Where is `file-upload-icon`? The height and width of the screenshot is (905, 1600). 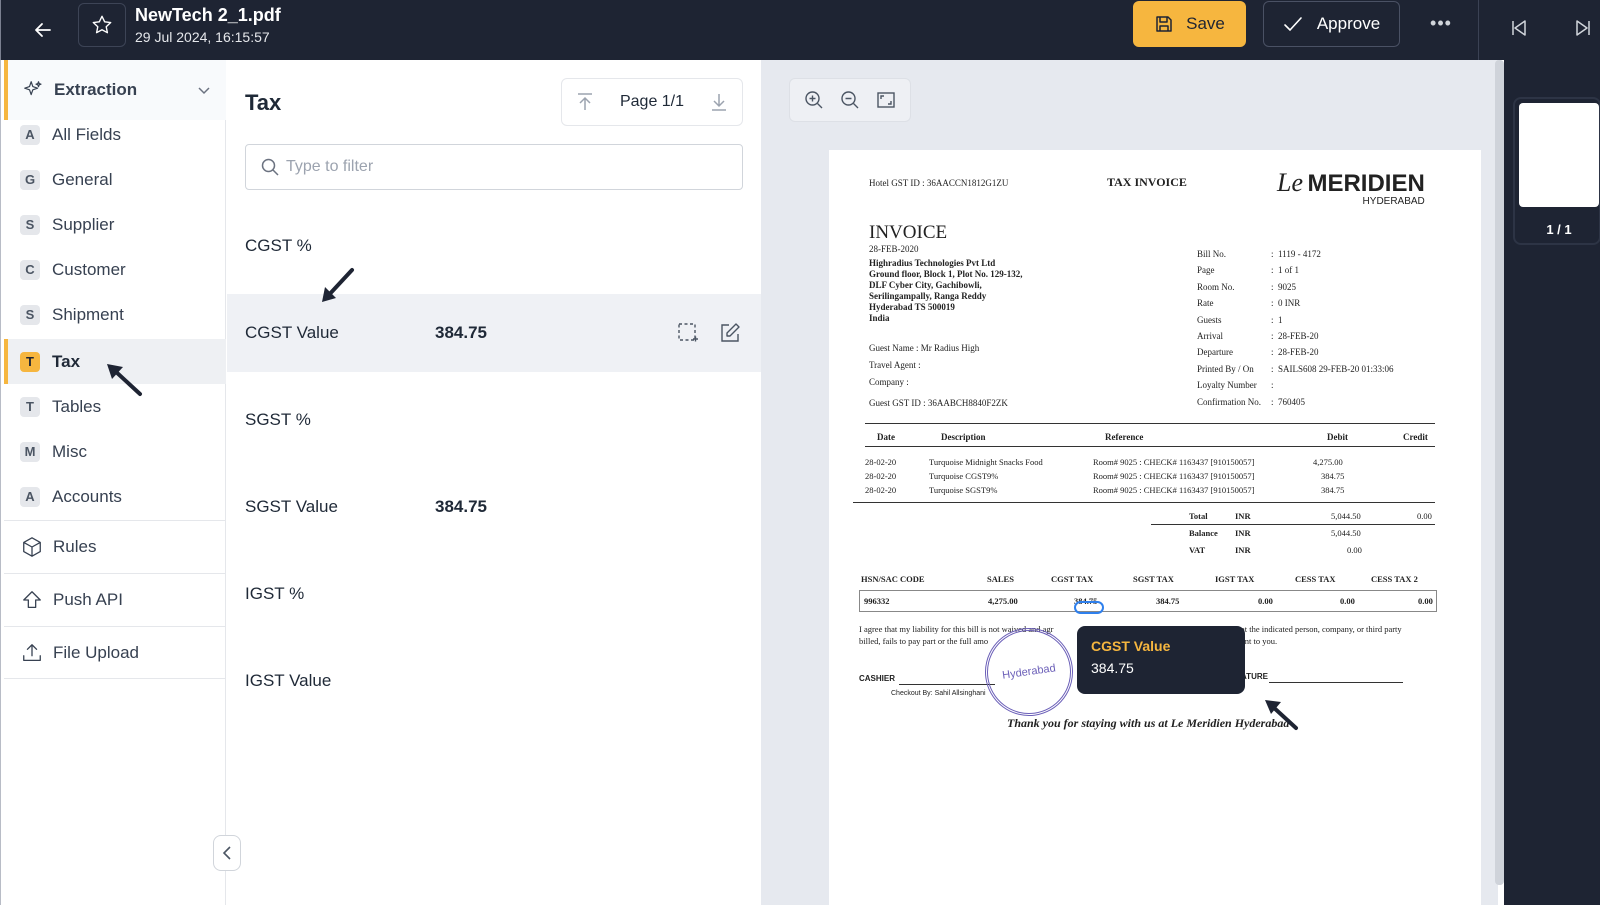 file-upload-icon is located at coordinates (32, 652).